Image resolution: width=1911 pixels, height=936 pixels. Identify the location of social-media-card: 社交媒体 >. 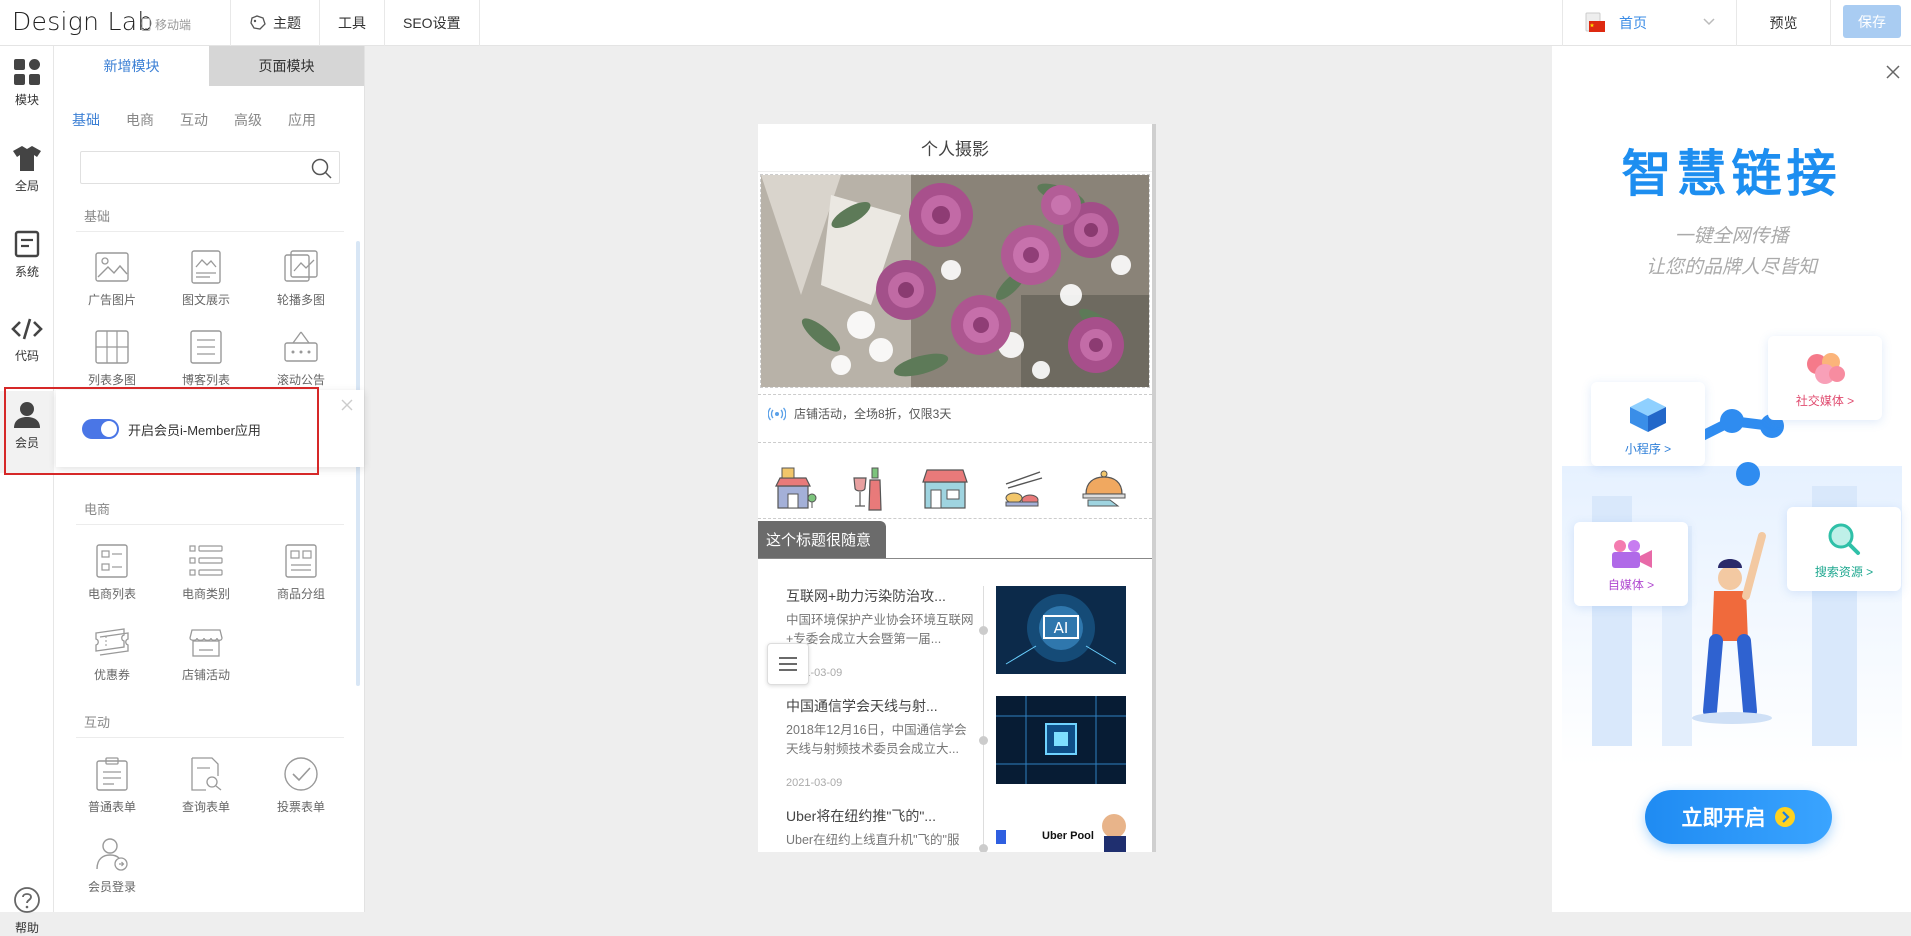
(1825, 378).